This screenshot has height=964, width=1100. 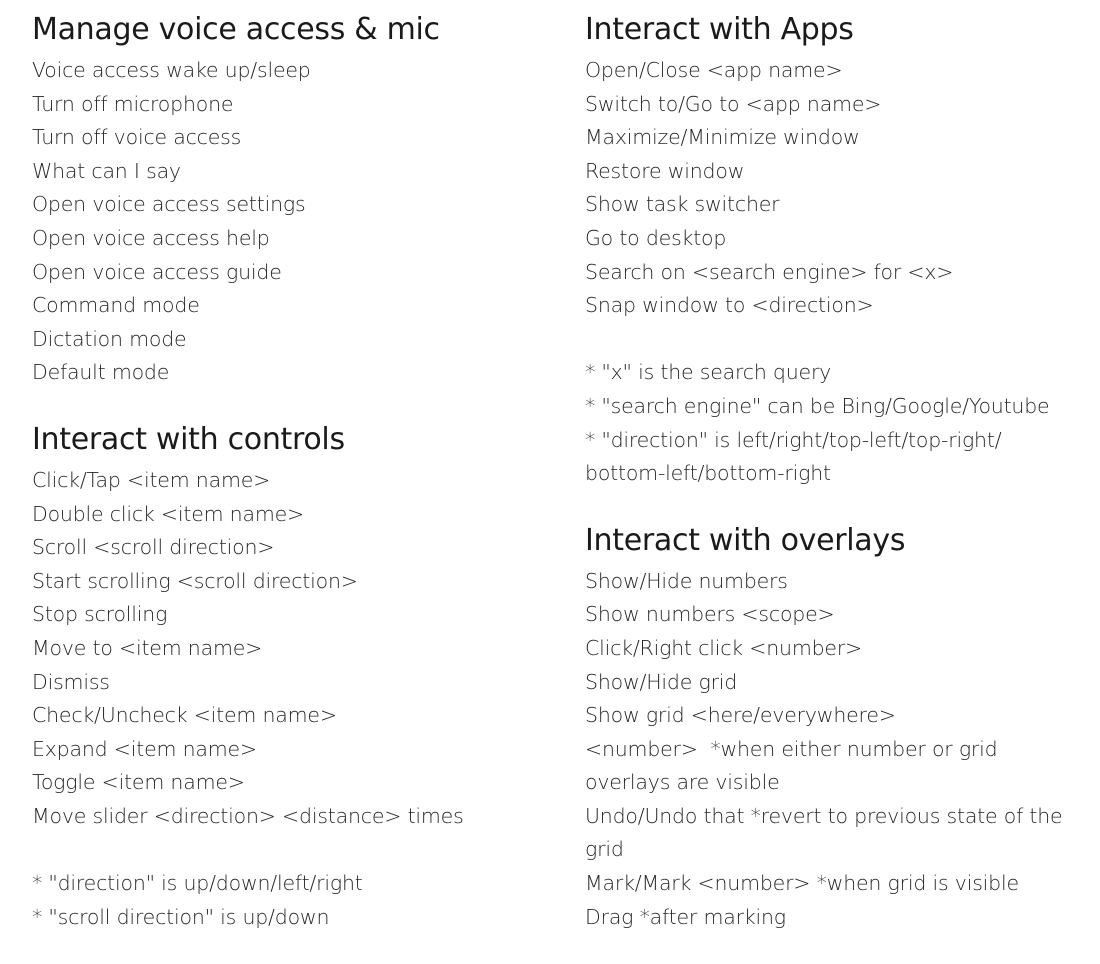 What do you see at coordinates (714, 70) in the screenshot?
I see `list-item: Open/Close <app name>` at bounding box center [714, 70].